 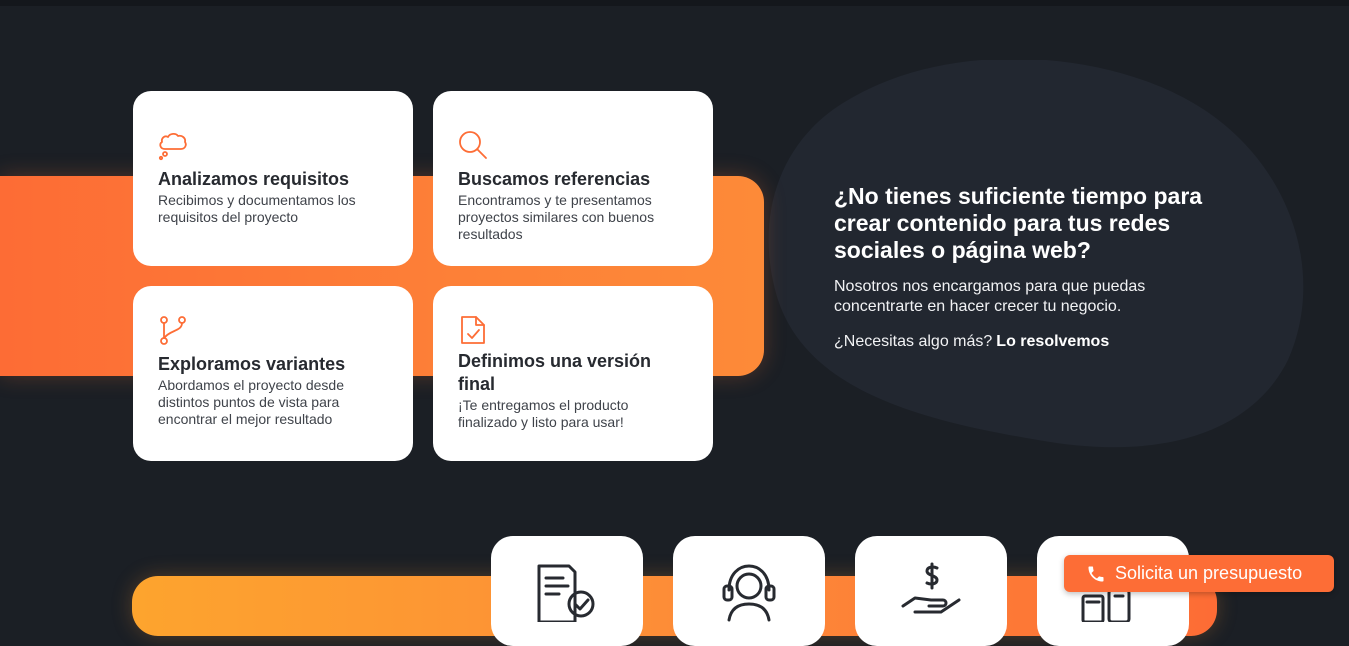 I want to click on promo-question: ¿Necesitas algo más?, so click(x=913, y=341).